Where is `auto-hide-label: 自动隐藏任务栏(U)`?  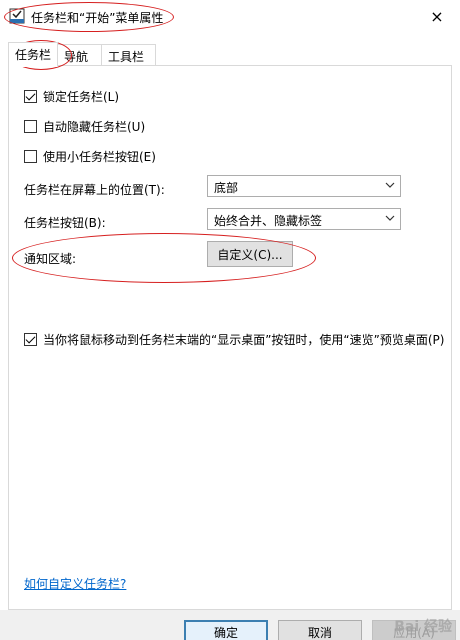
auto-hide-label: 自动隐藏任务栏(U) is located at coordinates (94, 127).